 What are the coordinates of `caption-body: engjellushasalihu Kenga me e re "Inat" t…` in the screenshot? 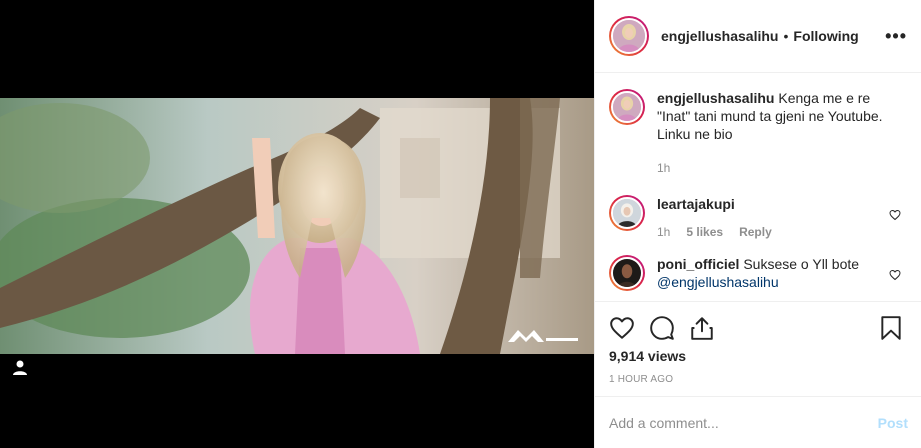 It's located at (782, 133).